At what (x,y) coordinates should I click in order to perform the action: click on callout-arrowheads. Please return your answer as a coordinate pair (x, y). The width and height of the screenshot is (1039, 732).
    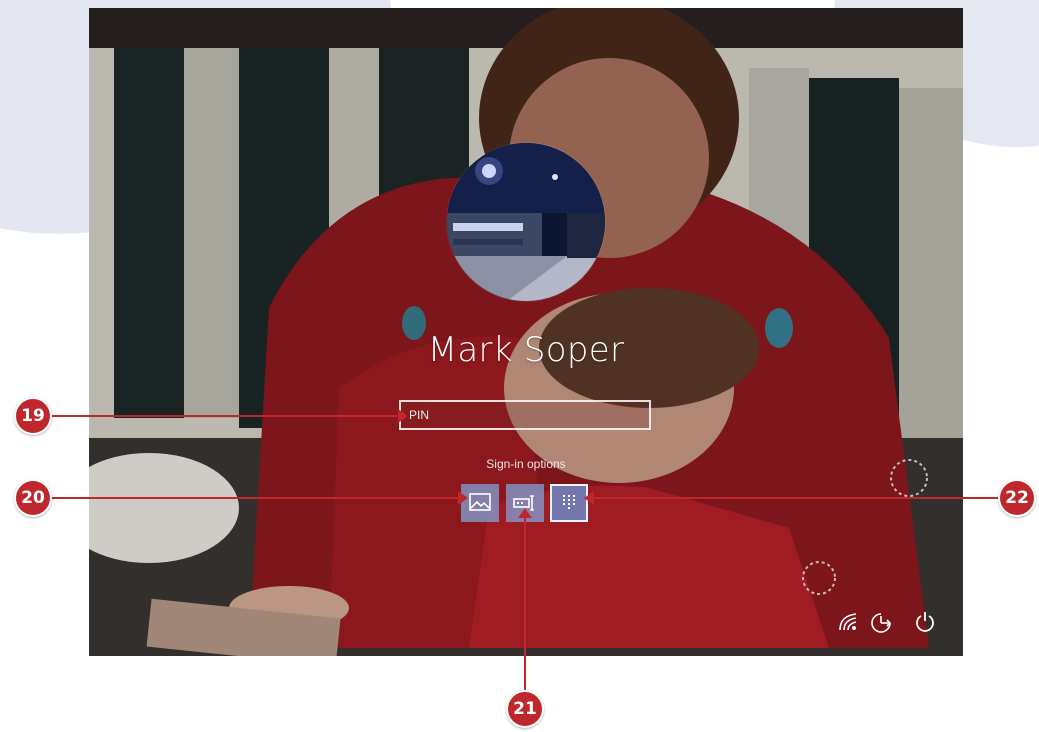
    Looking at the image, I should click on (496, 463).